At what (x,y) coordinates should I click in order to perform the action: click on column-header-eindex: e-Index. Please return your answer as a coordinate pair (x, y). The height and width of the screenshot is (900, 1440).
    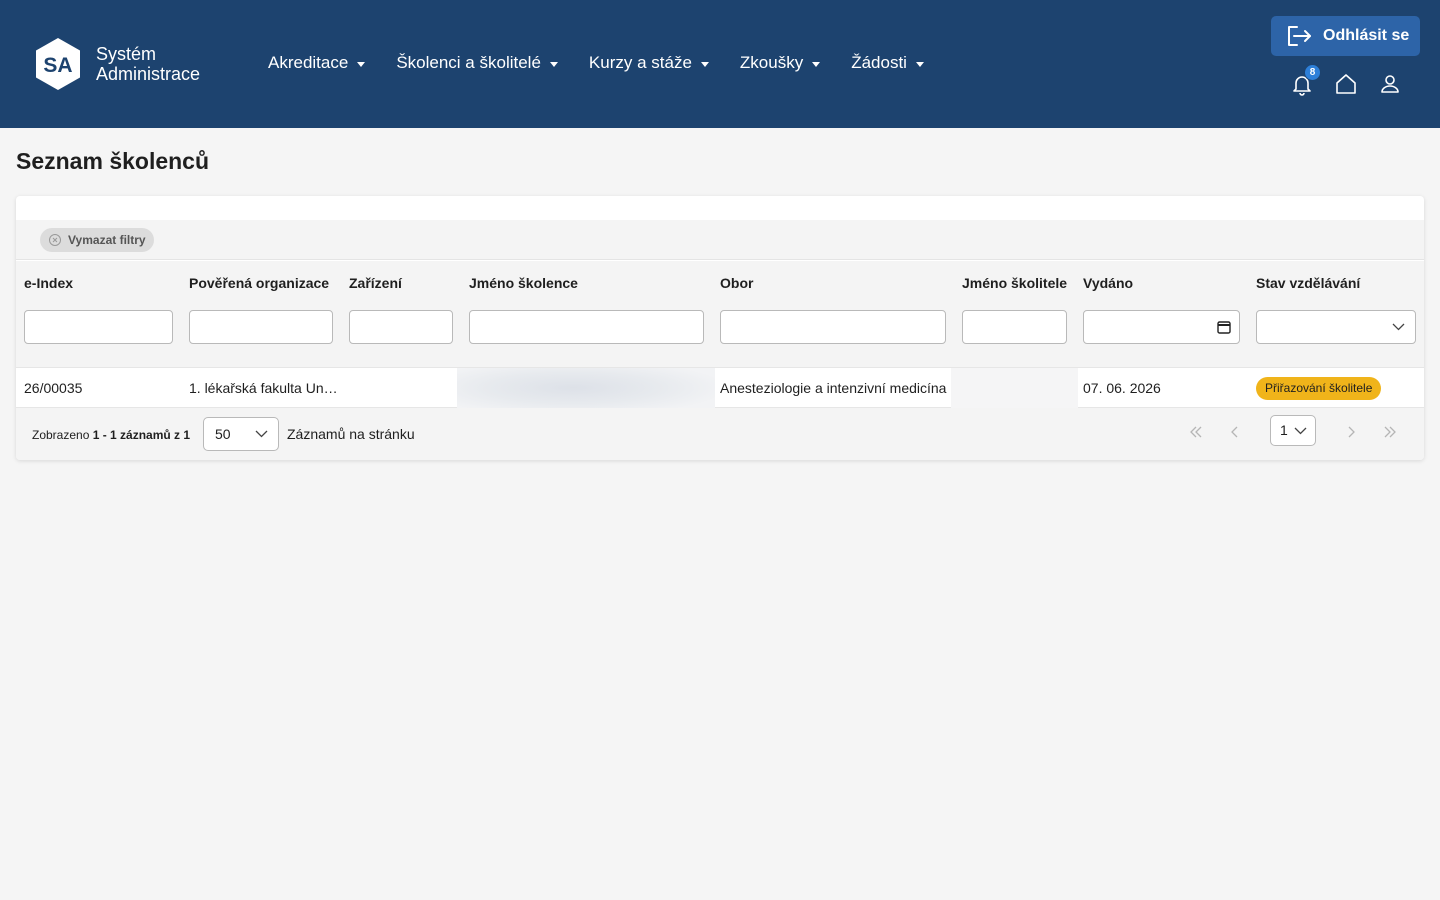
    Looking at the image, I should click on (48, 283).